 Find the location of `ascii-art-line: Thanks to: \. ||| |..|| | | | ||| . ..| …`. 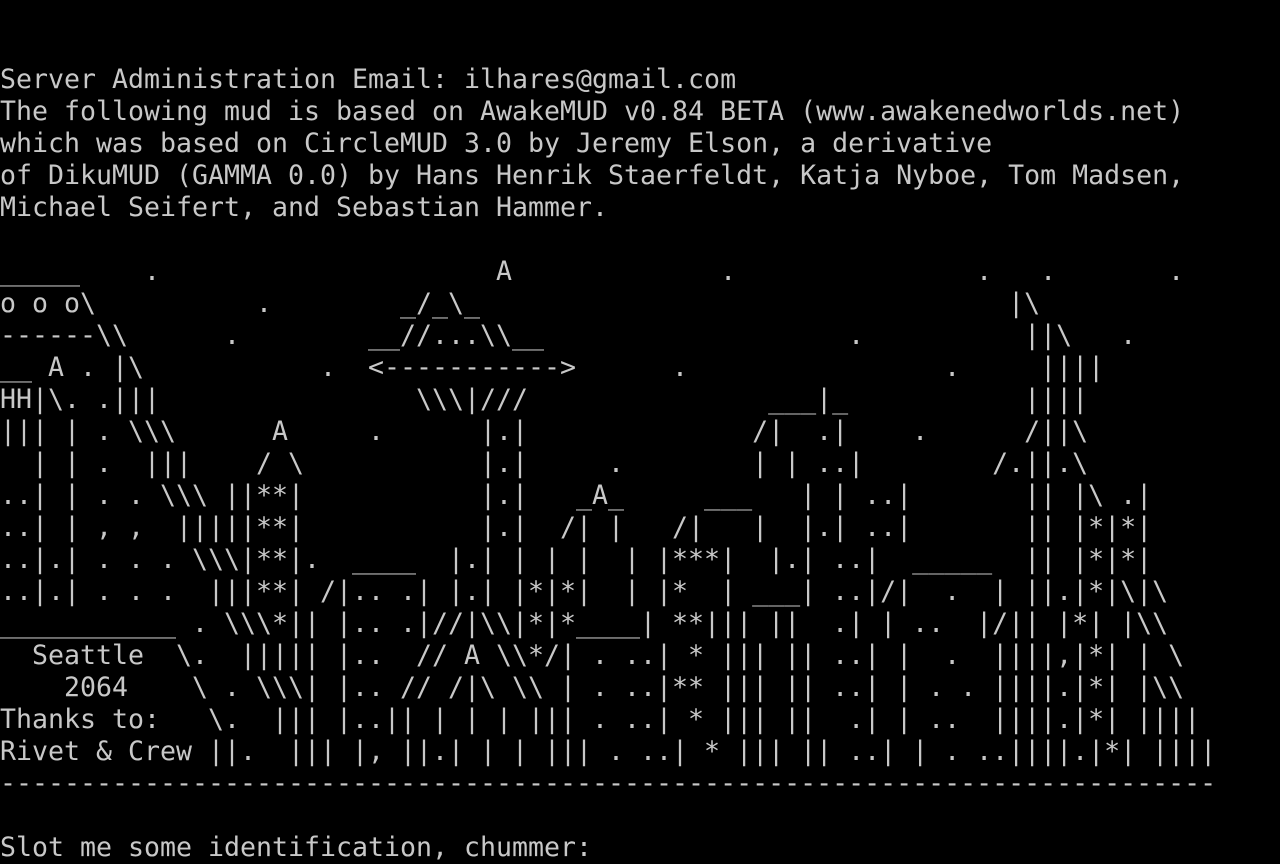

ascii-art-line: Thanks to: \. ||| |..|| | | | ||| . ..| … is located at coordinates (600, 719).